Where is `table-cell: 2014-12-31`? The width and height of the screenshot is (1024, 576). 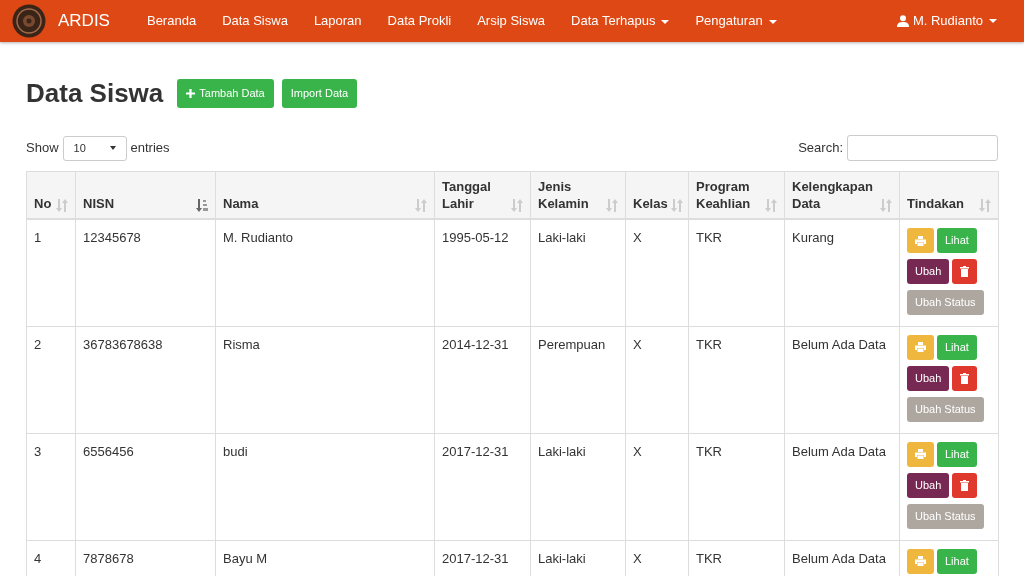
table-cell: 2014-12-31 is located at coordinates (482, 380).